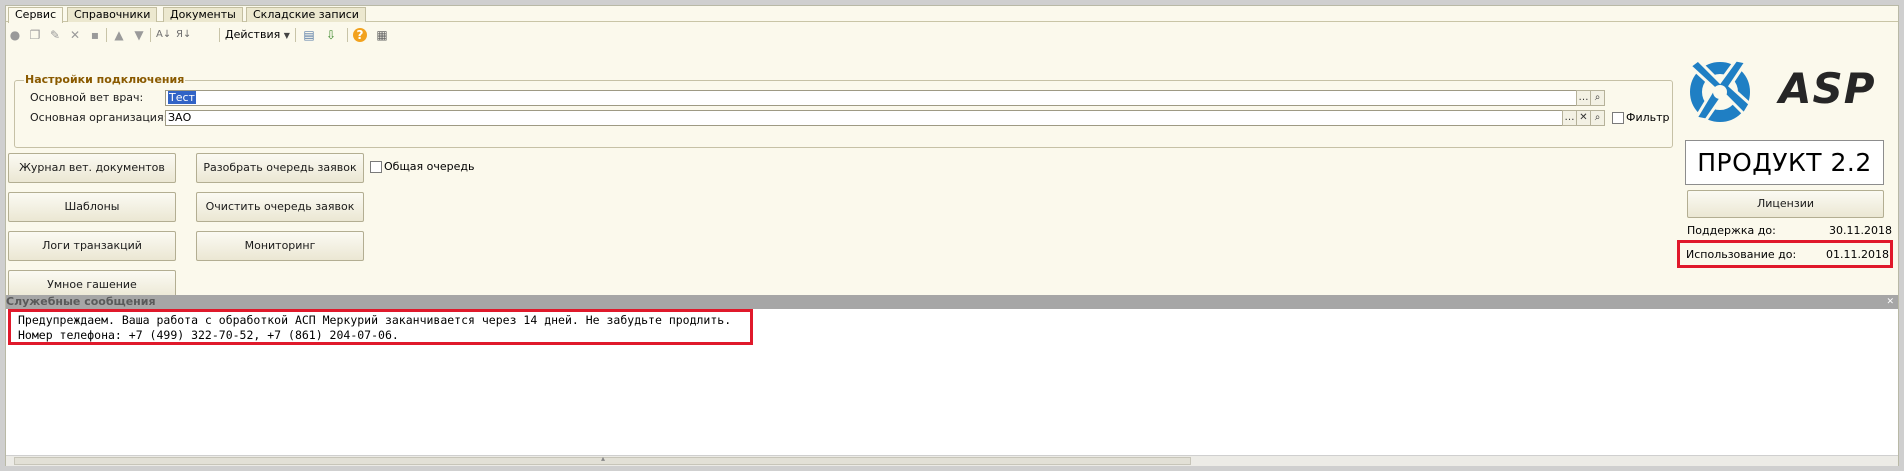  I want to click on vet-documents-journal-button: Журнал вет. документов, so click(92, 168).